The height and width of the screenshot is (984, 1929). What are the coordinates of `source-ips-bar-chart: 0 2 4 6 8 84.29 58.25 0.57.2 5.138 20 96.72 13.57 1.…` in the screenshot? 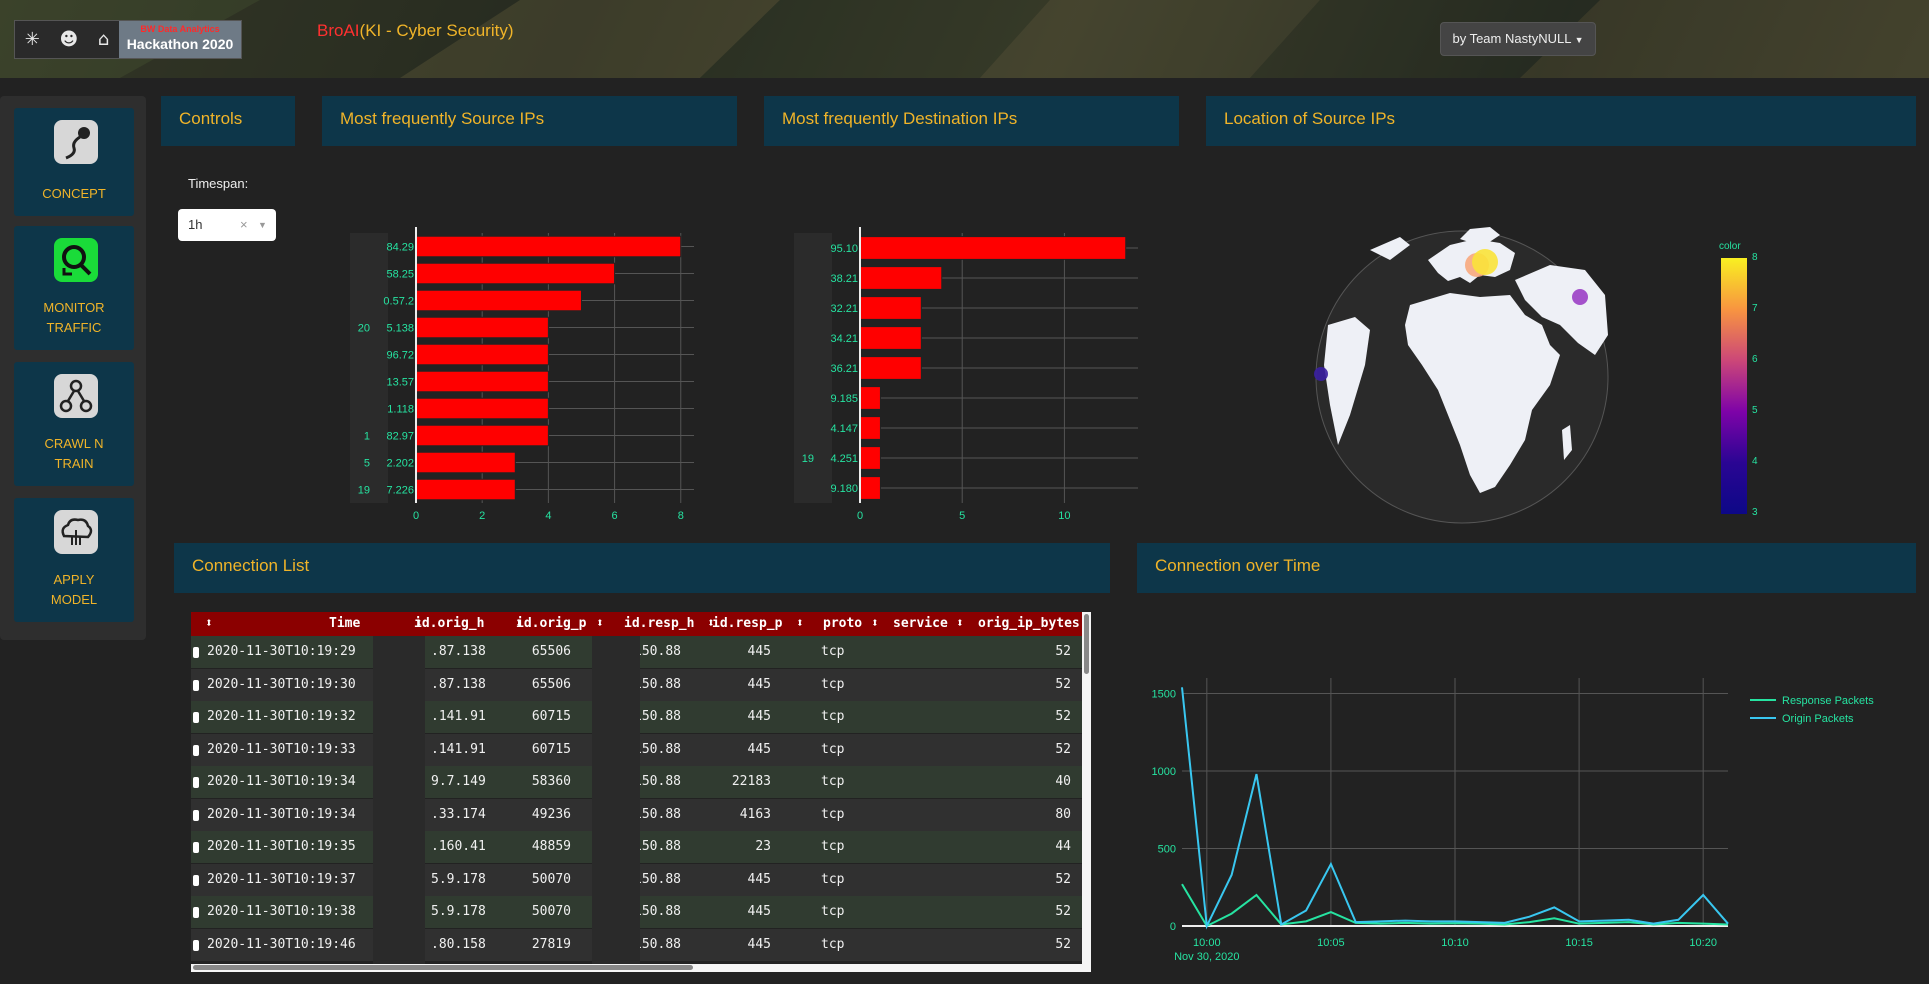 It's located at (522, 374).